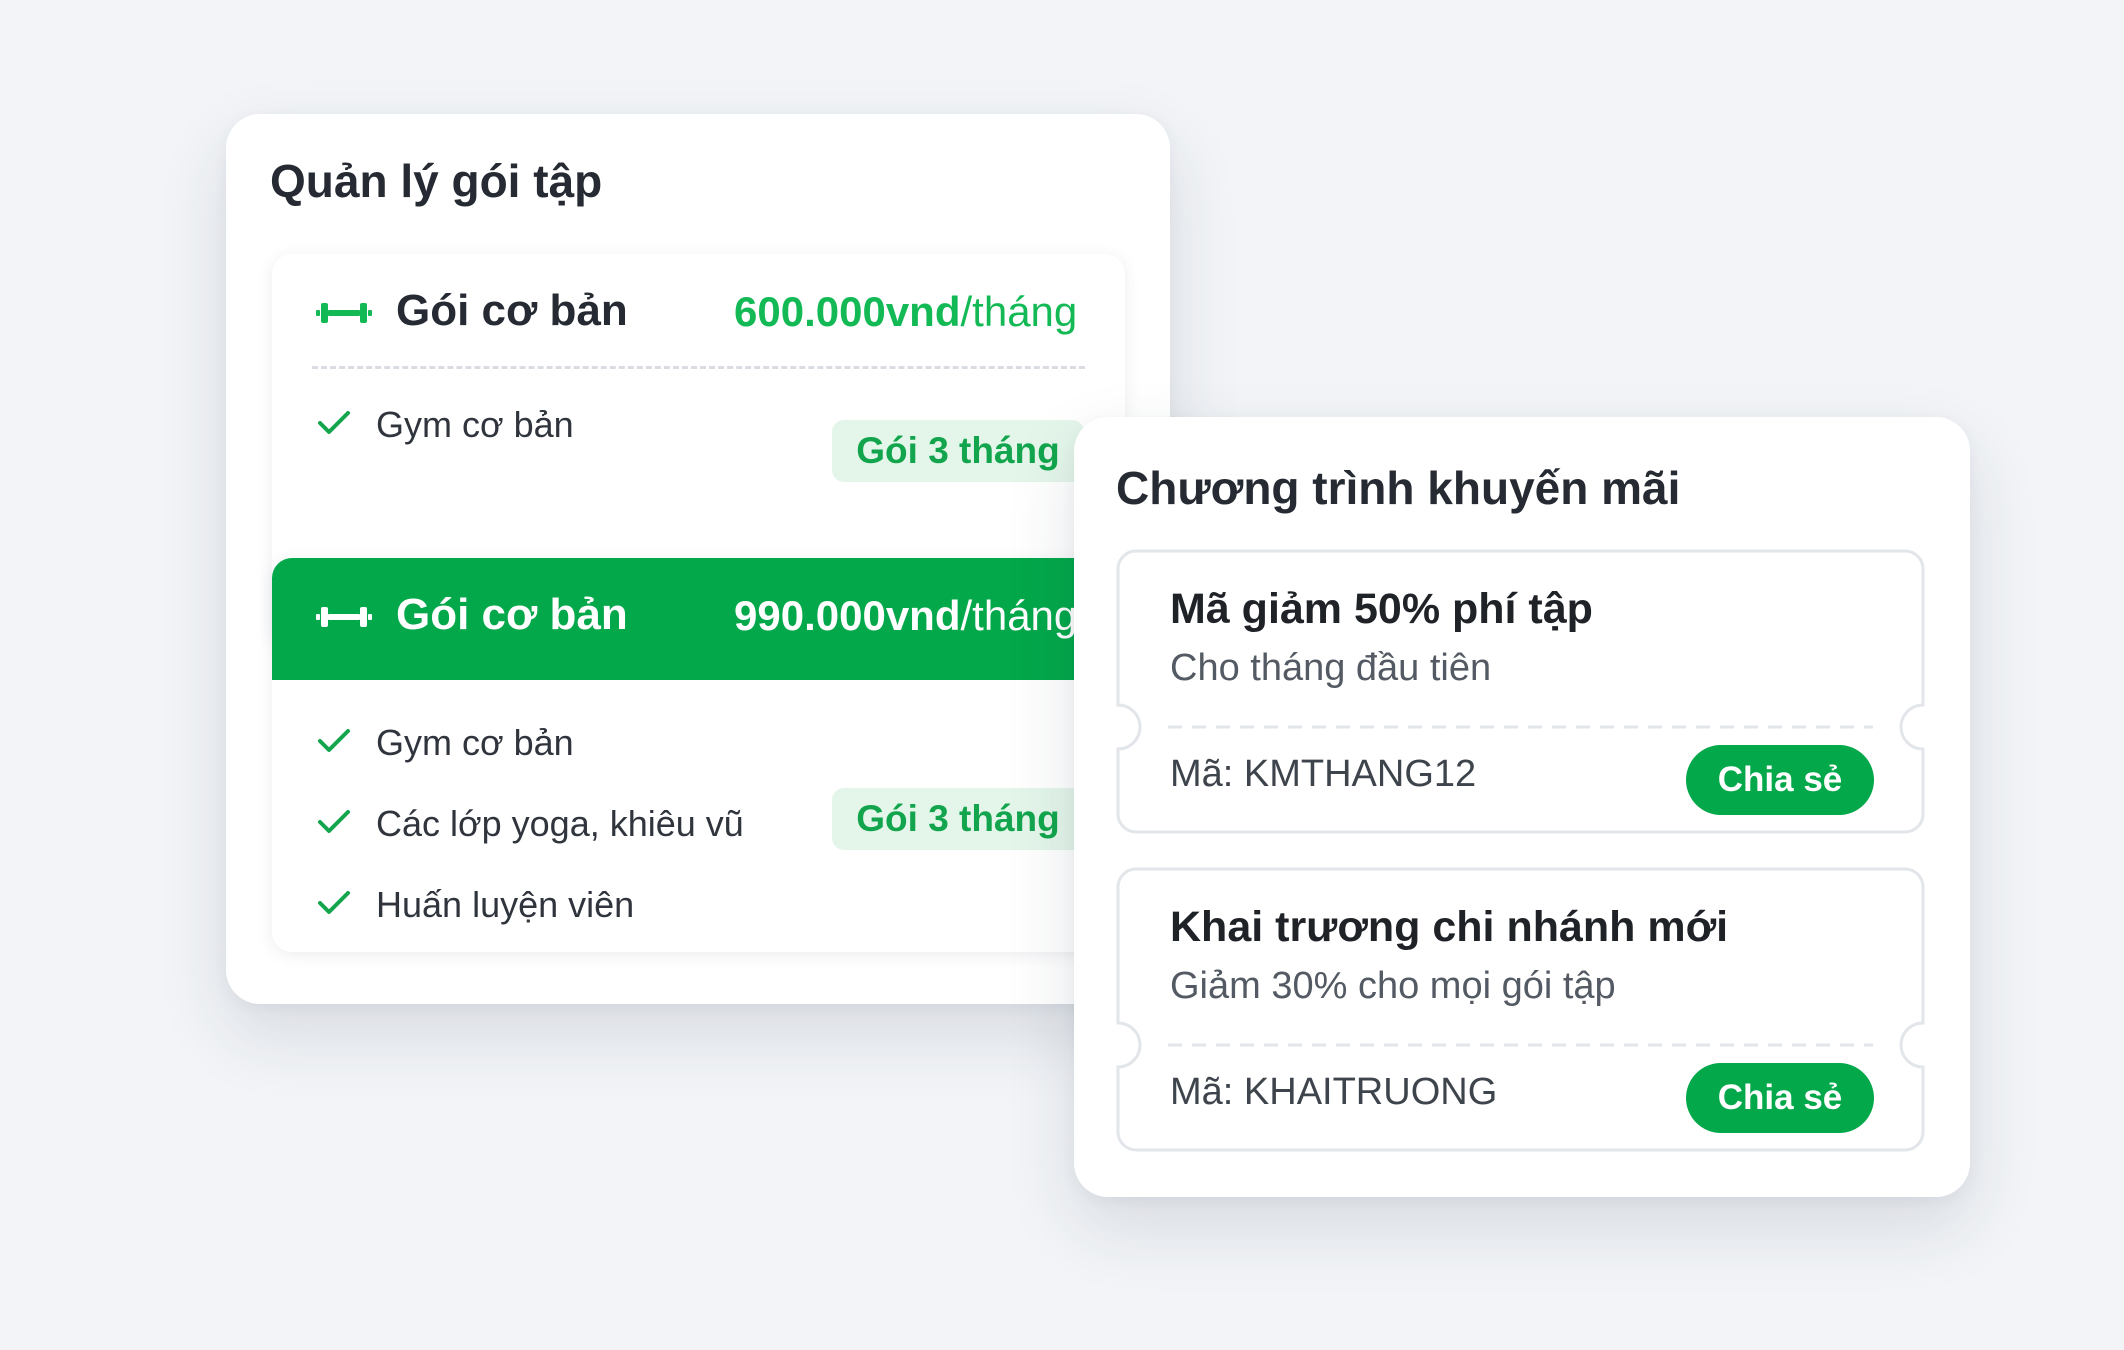 Image resolution: width=2124 pixels, height=1350 pixels. I want to click on promotion-title: Chương trình khuyến mãi, so click(1398, 488).